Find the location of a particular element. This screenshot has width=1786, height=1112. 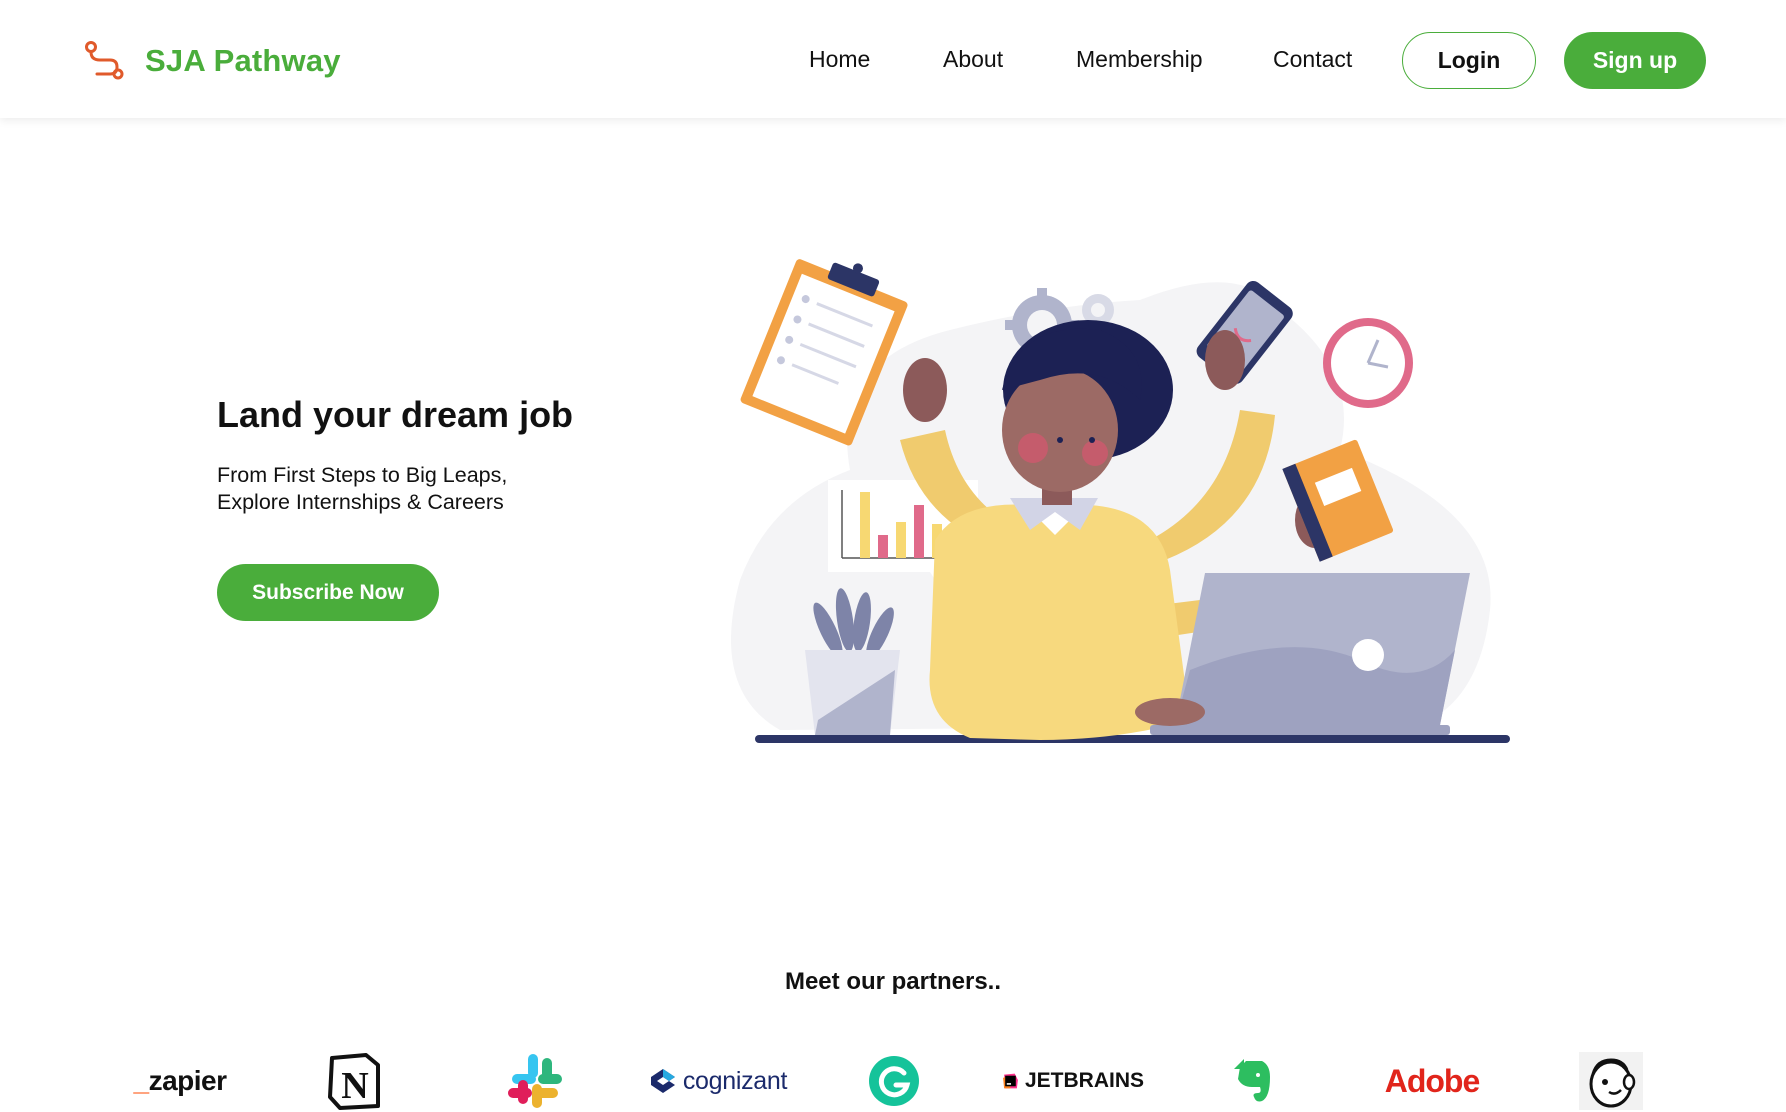

cognizant-icon is located at coordinates (662, 1081).